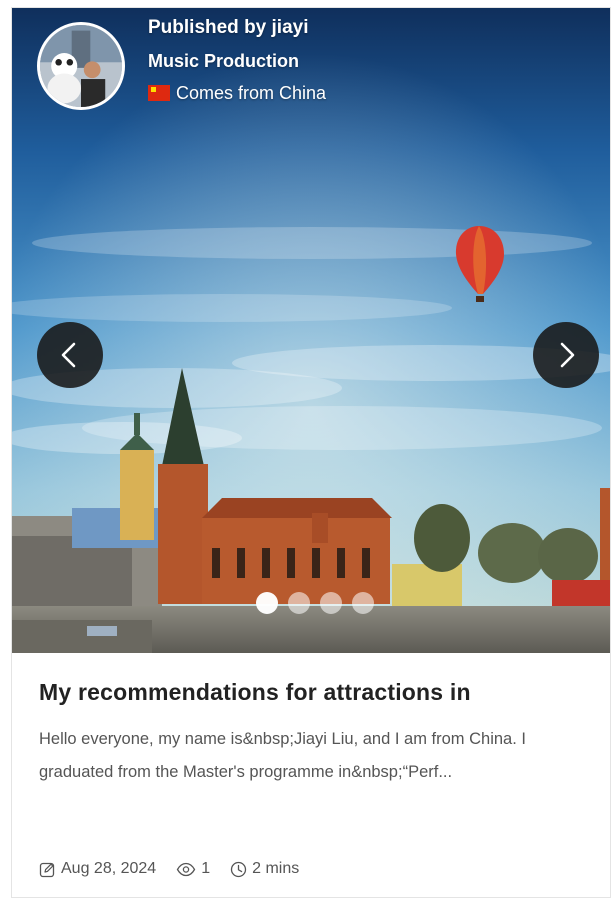 This screenshot has height=903, width=612. What do you see at coordinates (319, 692) in the screenshot?
I see `post-title: My recommendations for attractions in` at bounding box center [319, 692].